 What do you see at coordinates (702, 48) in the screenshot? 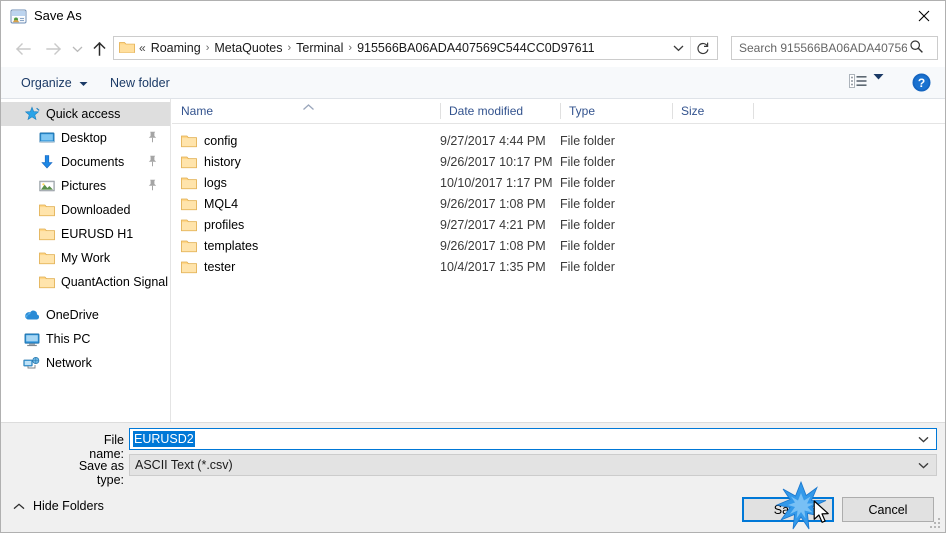
I see `refresh-icon` at bounding box center [702, 48].